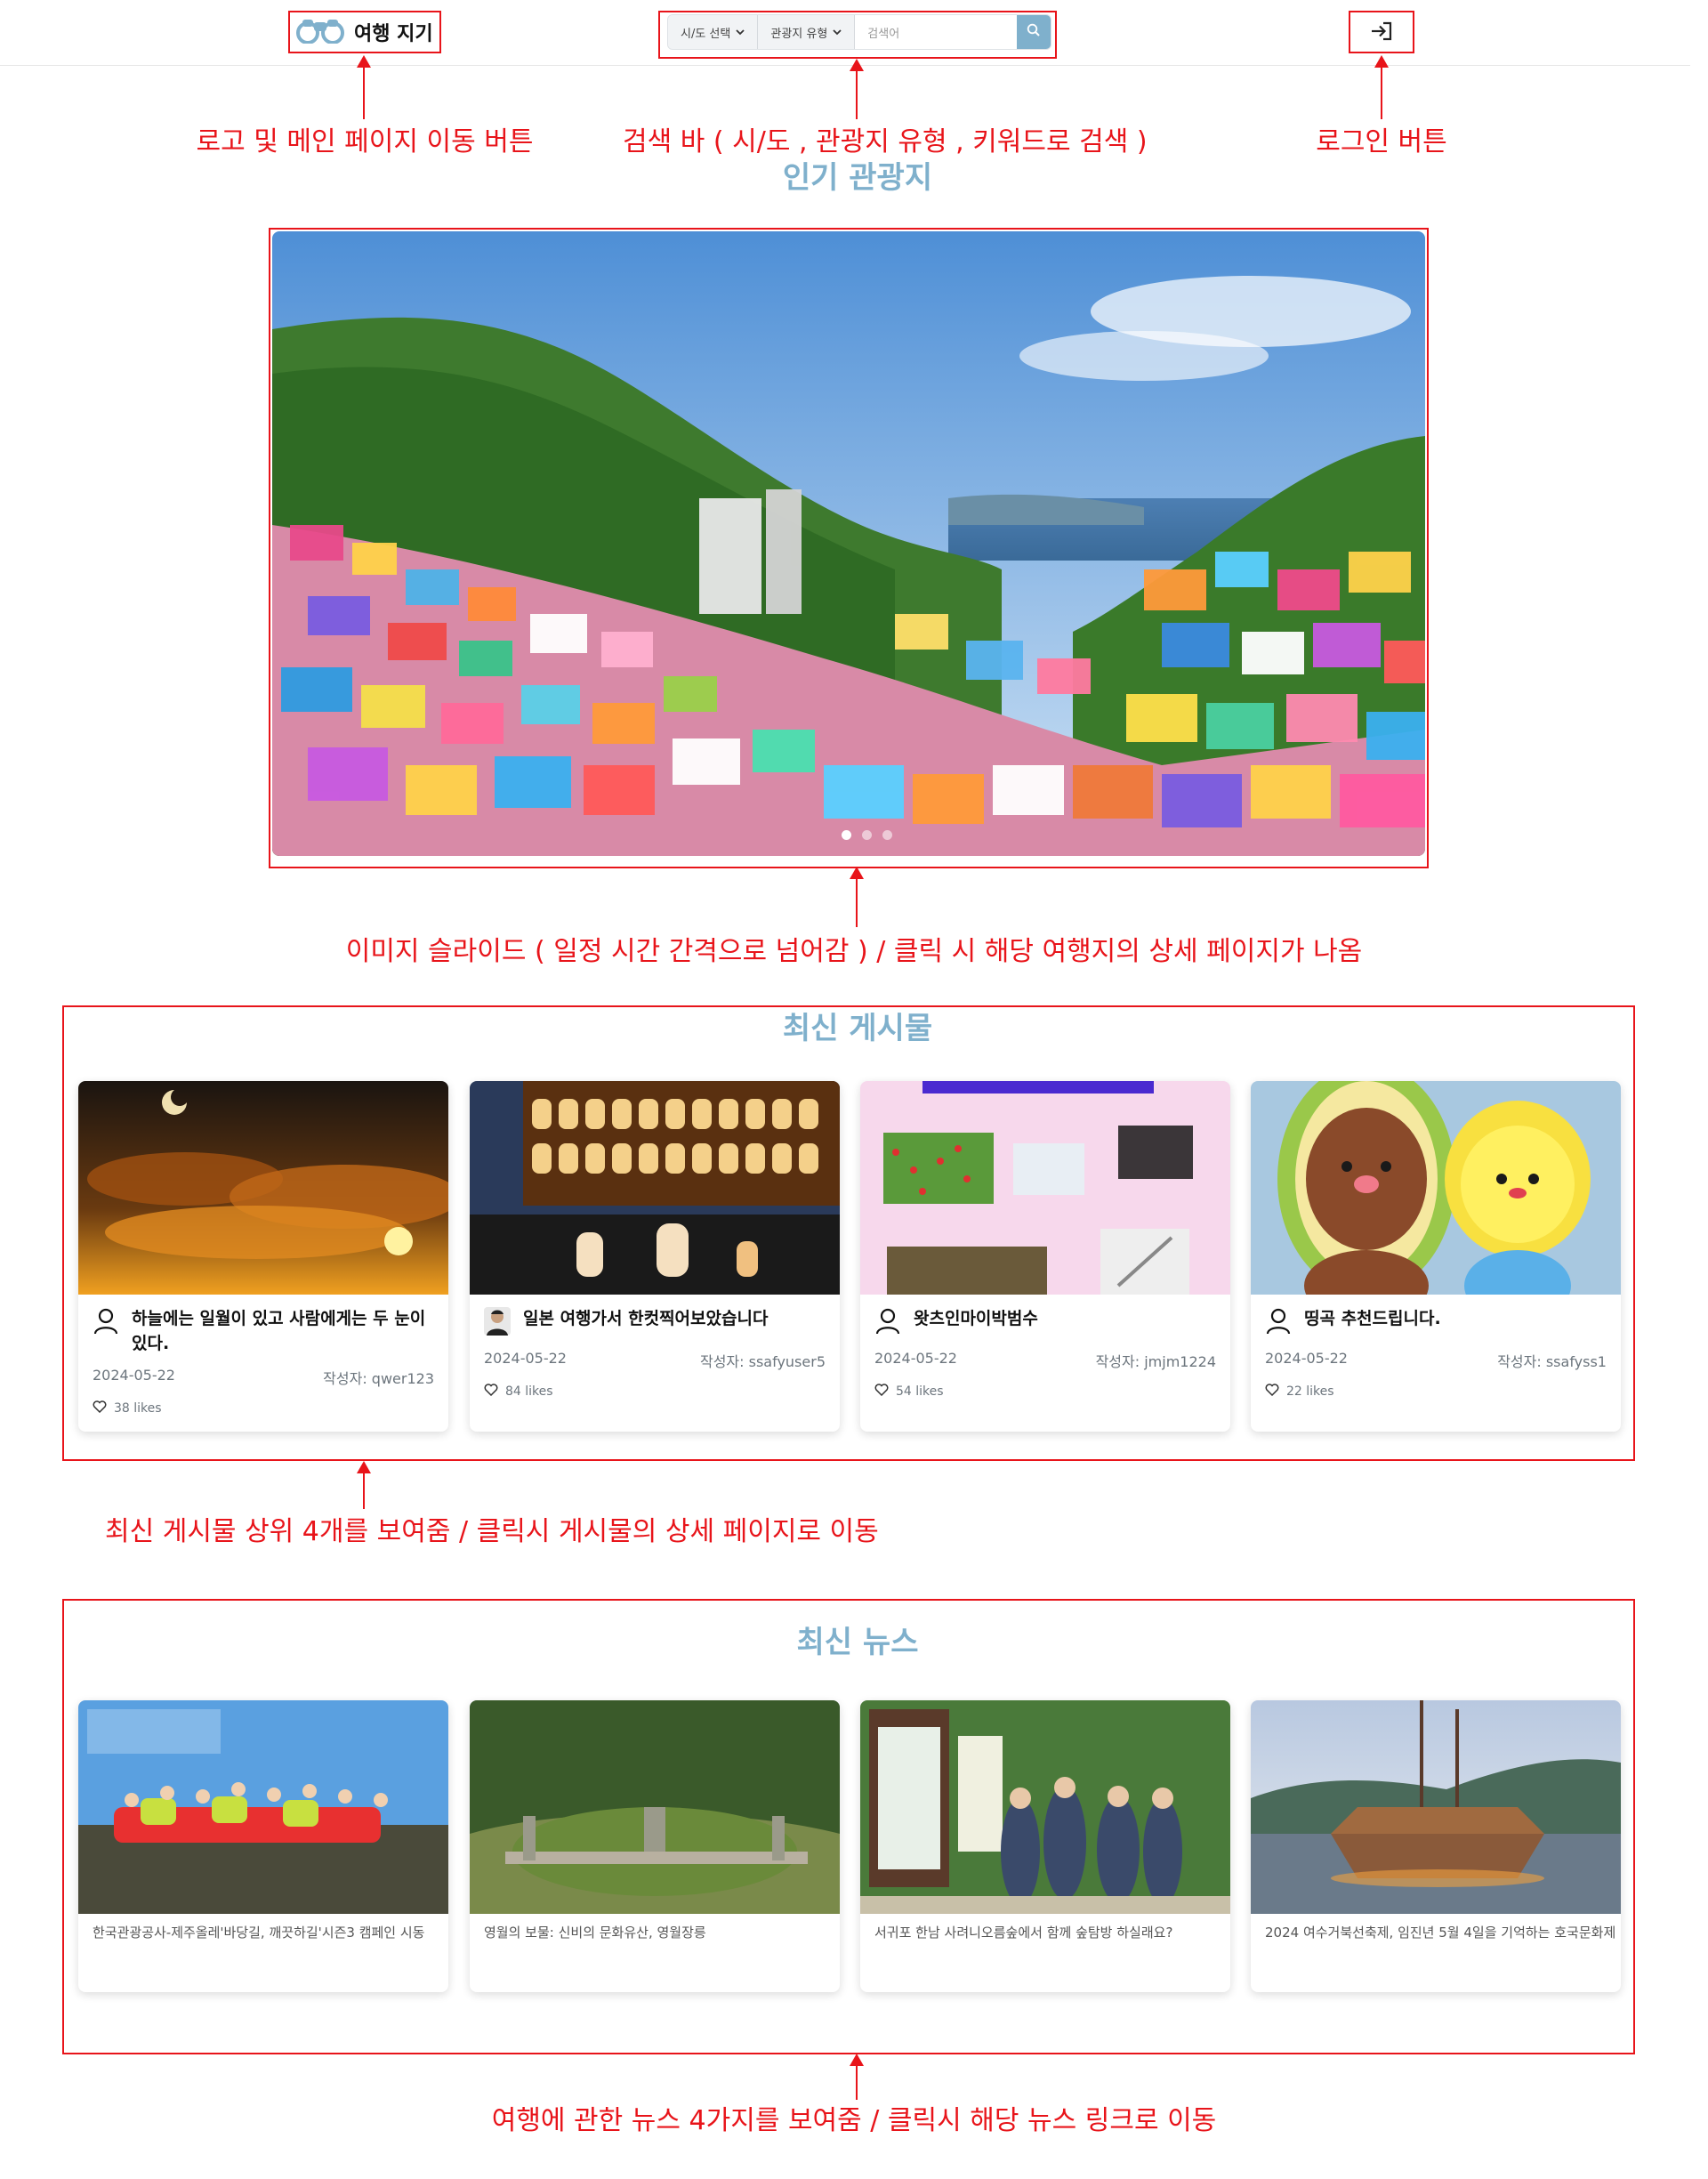 The height and width of the screenshot is (2179, 1708). What do you see at coordinates (497, 1323) in the screenshot?
I see `avatar` at bounding box center [497, 1323].